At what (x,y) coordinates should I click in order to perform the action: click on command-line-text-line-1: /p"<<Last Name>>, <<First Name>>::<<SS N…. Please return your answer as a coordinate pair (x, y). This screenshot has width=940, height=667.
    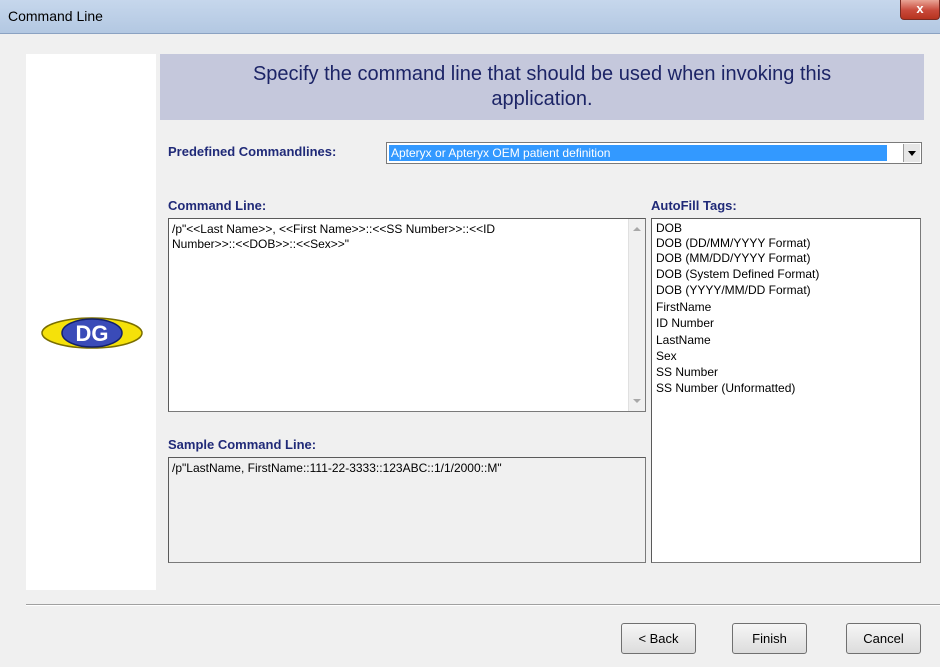
    Looking at the image, I should click on (334, 229).